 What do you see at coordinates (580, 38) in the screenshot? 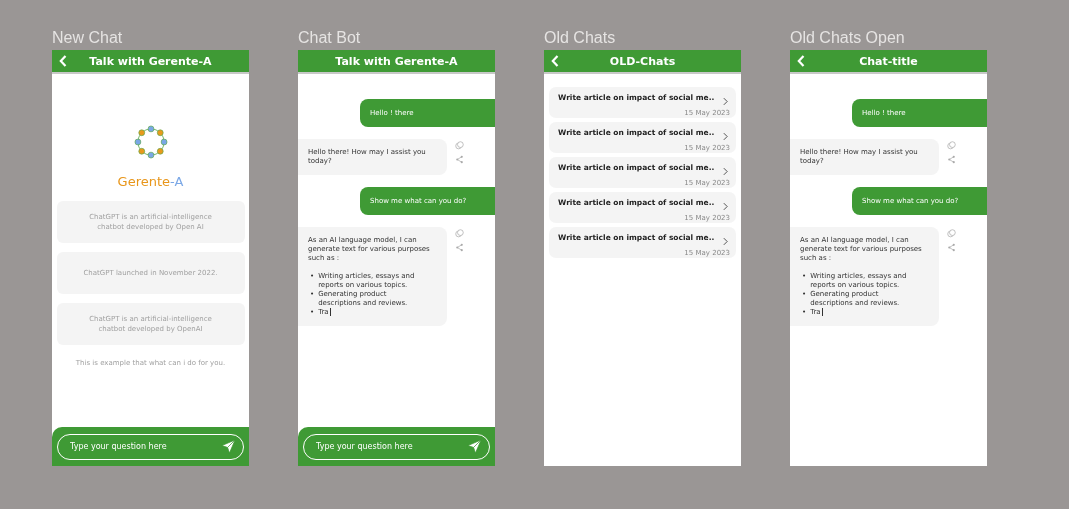
I see `frame-label: Old Chats` at bounding box center [580, 38].